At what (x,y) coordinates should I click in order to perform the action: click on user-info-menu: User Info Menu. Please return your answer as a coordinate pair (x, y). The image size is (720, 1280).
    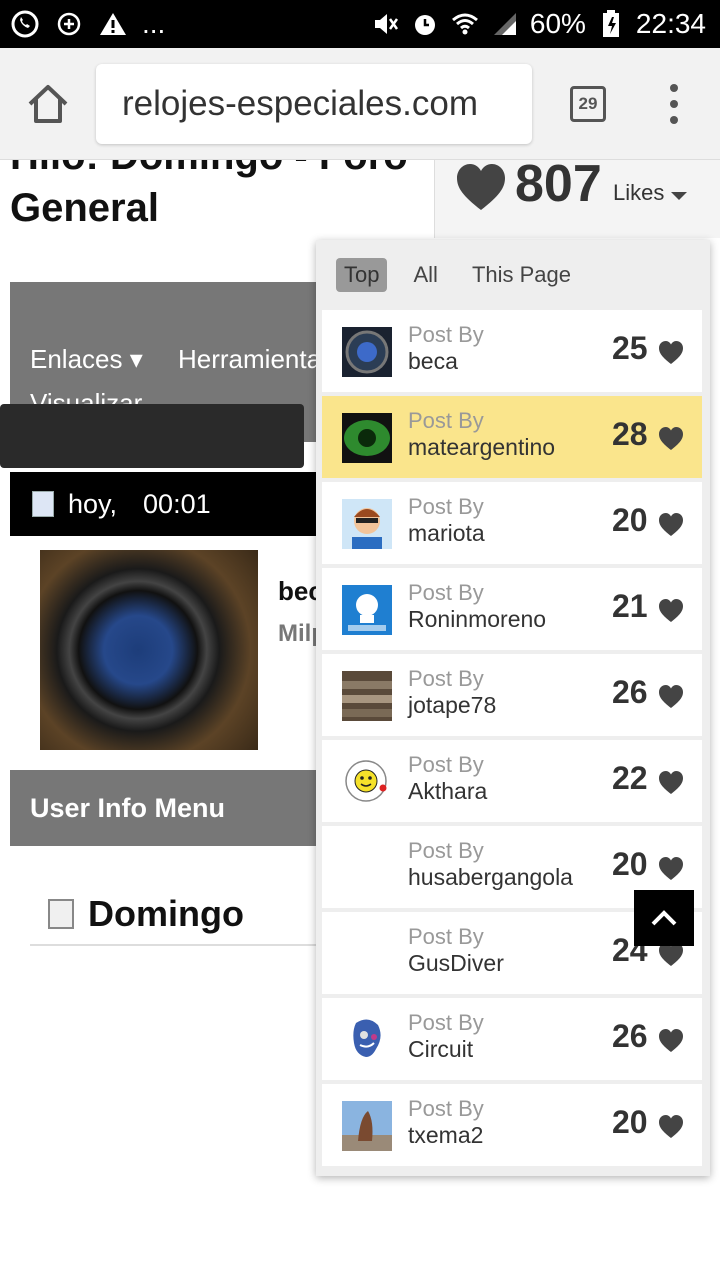
    Looking at the image, I should click on (163, 808).